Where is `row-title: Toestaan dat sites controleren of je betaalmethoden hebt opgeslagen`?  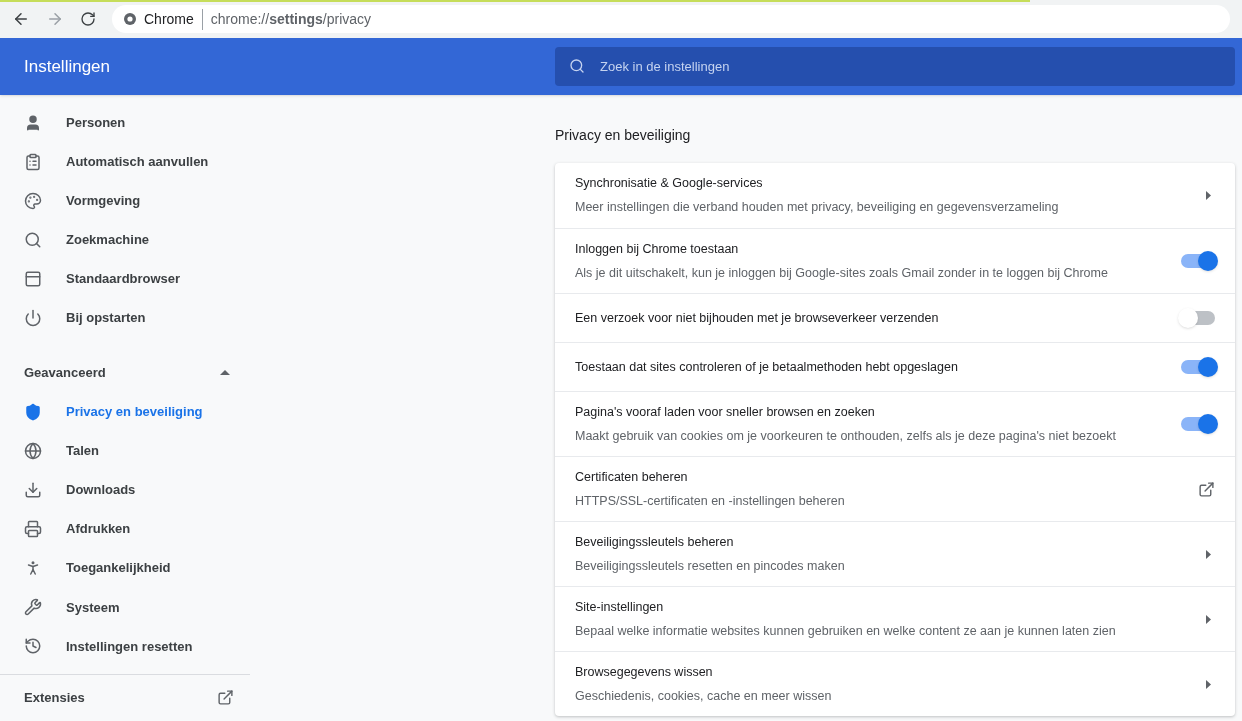
row-title: Toestaan dat sites controleren of je betaalmethoden hebt opgeslagen is located at coordinates (766, 367).